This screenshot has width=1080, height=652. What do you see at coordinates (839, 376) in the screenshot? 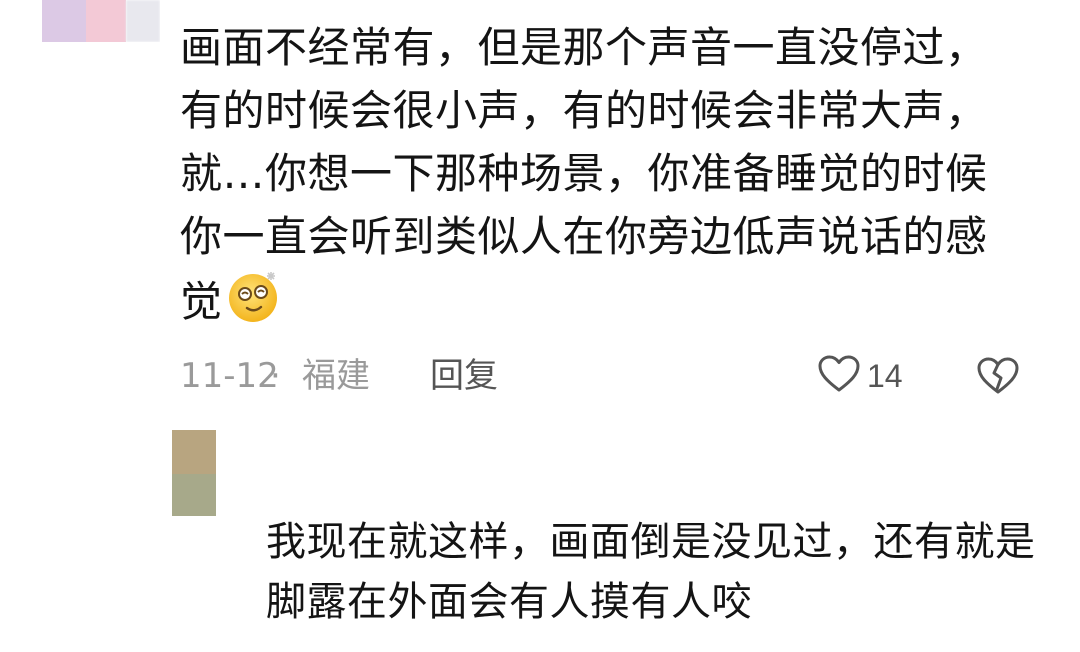
I see `heart-outline-icon` at bounding box center [839, 376].